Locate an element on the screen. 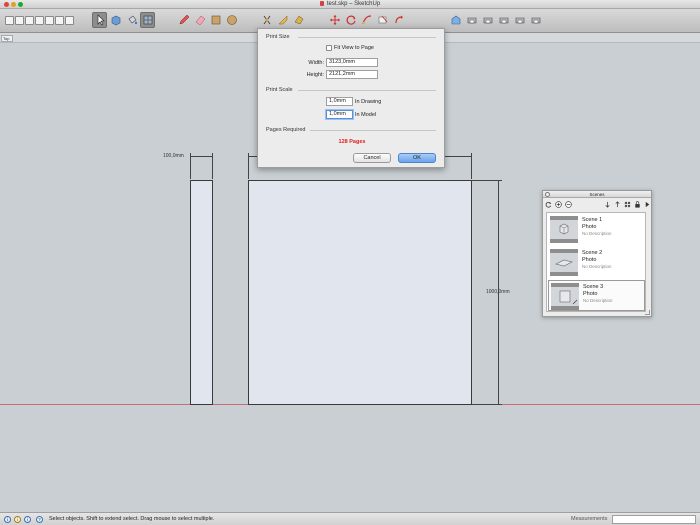 The height and width of the screenshot is (525, 700). scenes-toolbar is located at coordinates (598, 204).